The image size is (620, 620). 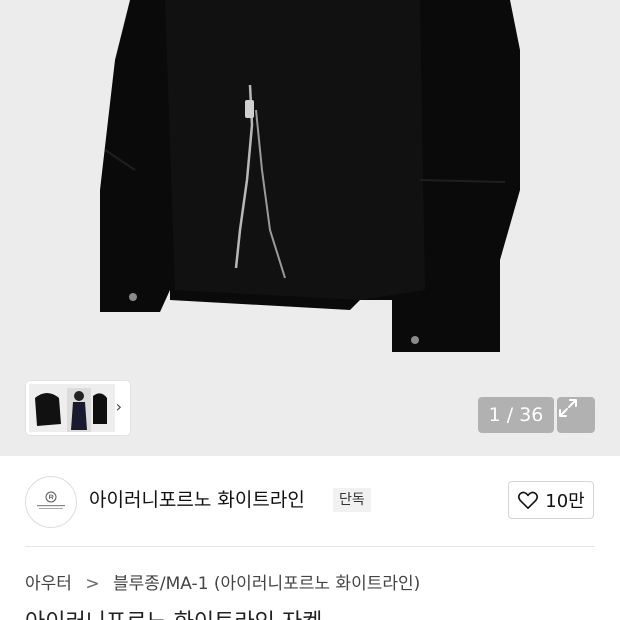 I want to click on expand-icon, so click(x=576, y=415).